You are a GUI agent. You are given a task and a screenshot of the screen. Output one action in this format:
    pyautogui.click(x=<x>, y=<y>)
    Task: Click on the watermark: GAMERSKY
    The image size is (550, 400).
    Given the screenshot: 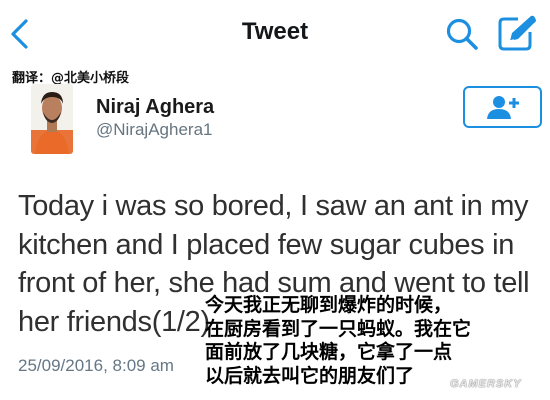 What is the action you would take?
    pyautogui.click(x=486, y=384)
    